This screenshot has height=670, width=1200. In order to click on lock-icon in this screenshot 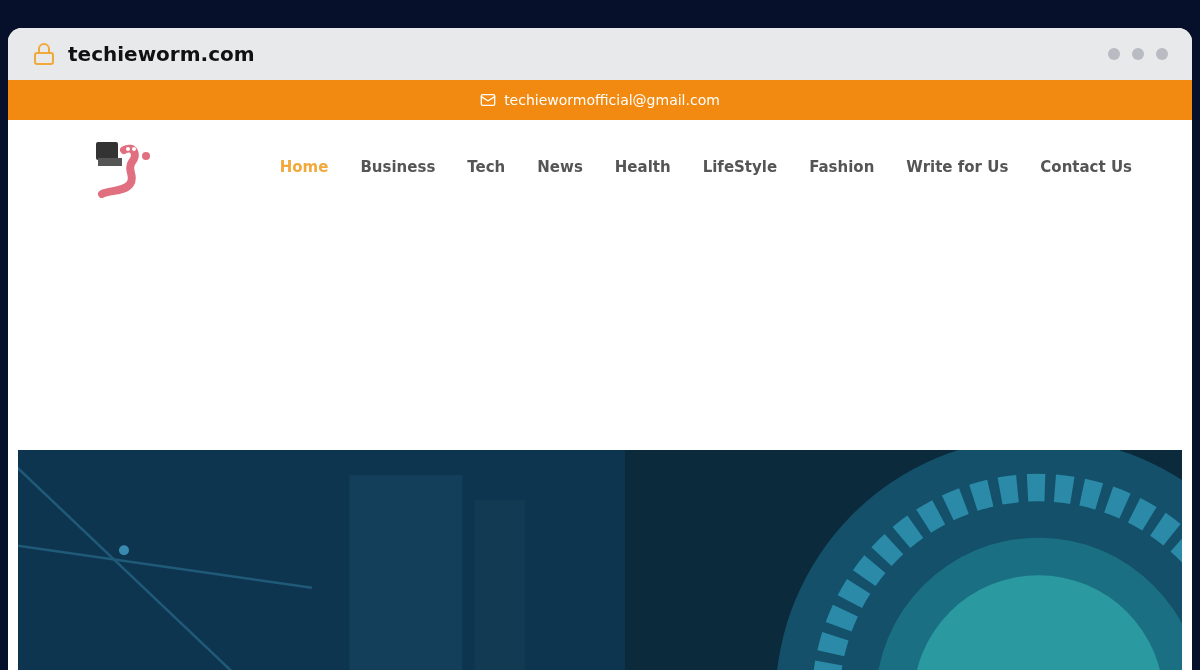, I will do `click(44, 54)`.